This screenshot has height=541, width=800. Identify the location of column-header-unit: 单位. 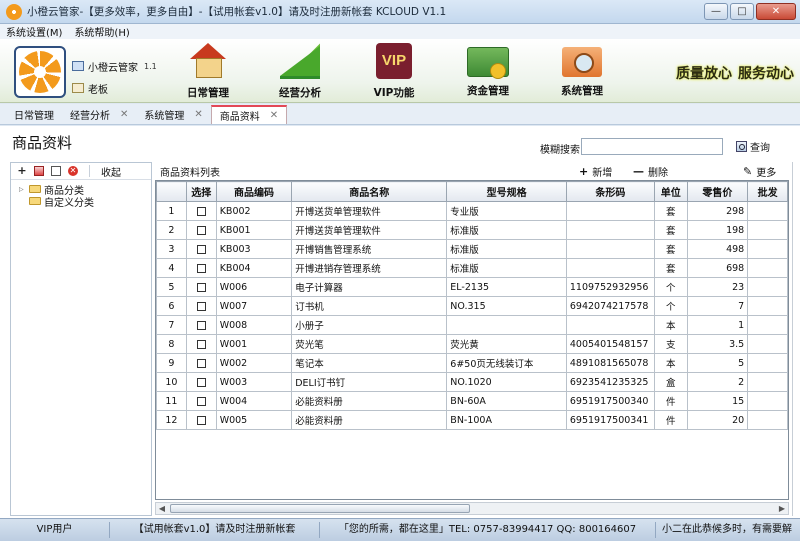
(670, 191).